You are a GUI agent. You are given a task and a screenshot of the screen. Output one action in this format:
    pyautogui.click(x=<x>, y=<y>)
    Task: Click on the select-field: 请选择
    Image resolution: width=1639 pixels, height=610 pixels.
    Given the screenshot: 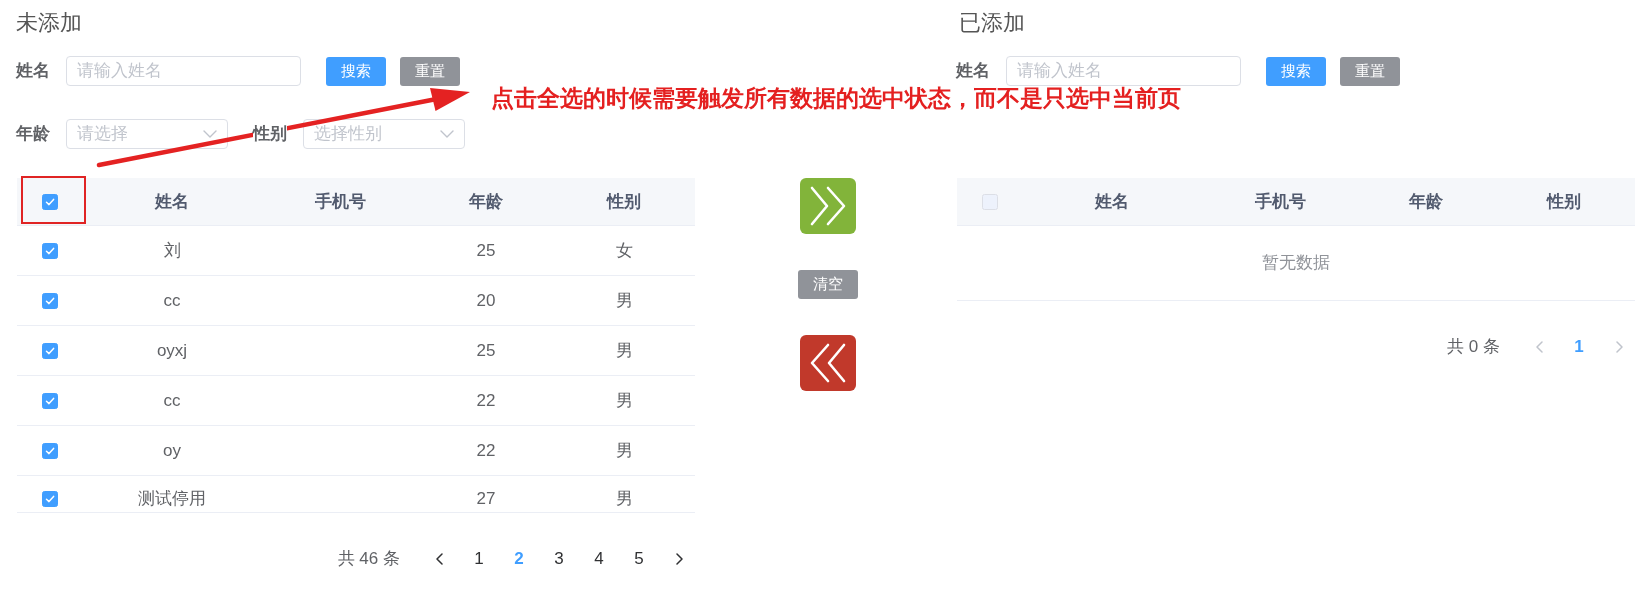 What is the action you would take?
    pyautogui.click(x=147, y=134)
    